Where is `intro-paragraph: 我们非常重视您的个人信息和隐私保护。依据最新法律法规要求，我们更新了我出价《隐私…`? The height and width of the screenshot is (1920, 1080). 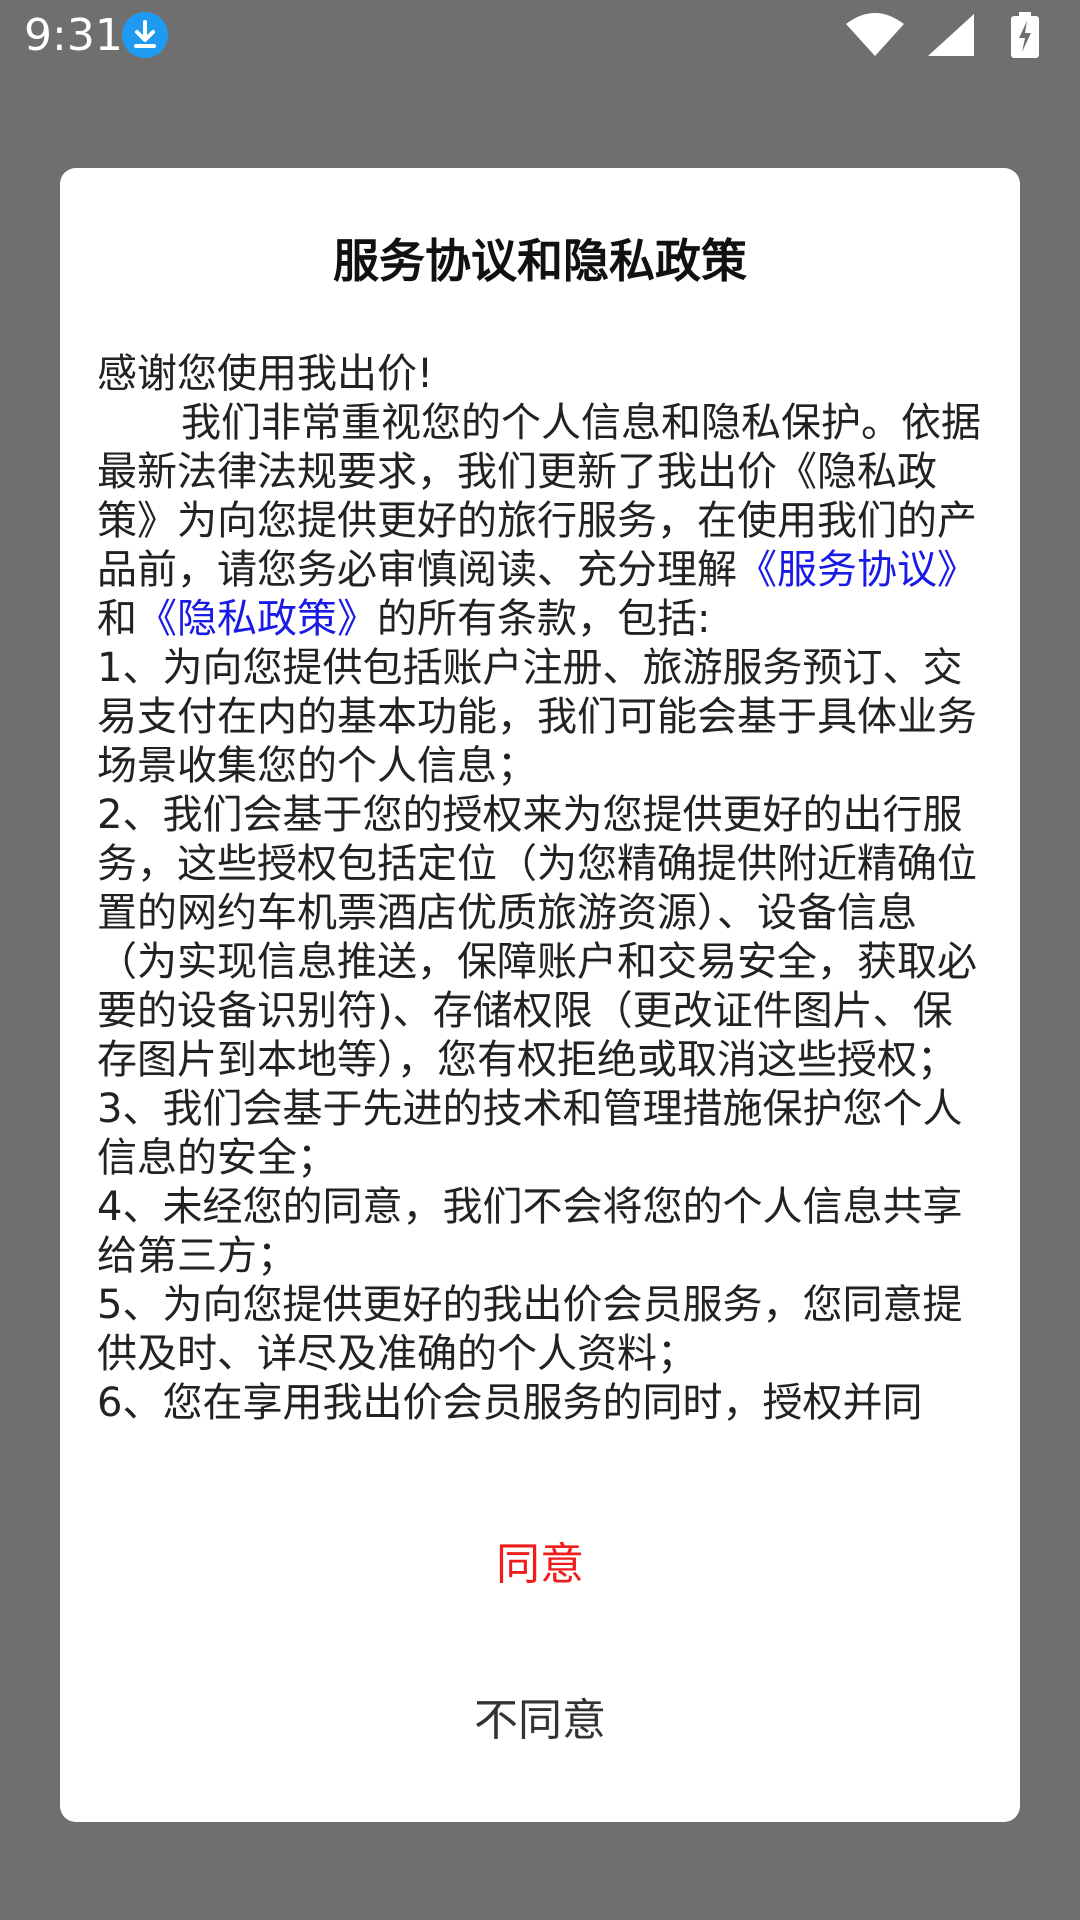 intro-paragraph: 我们非常重视您的个人信息和隐私保护。依据最新法律法规要求，我们更新了我出价《隐私… is located at coordinates (542, 521).